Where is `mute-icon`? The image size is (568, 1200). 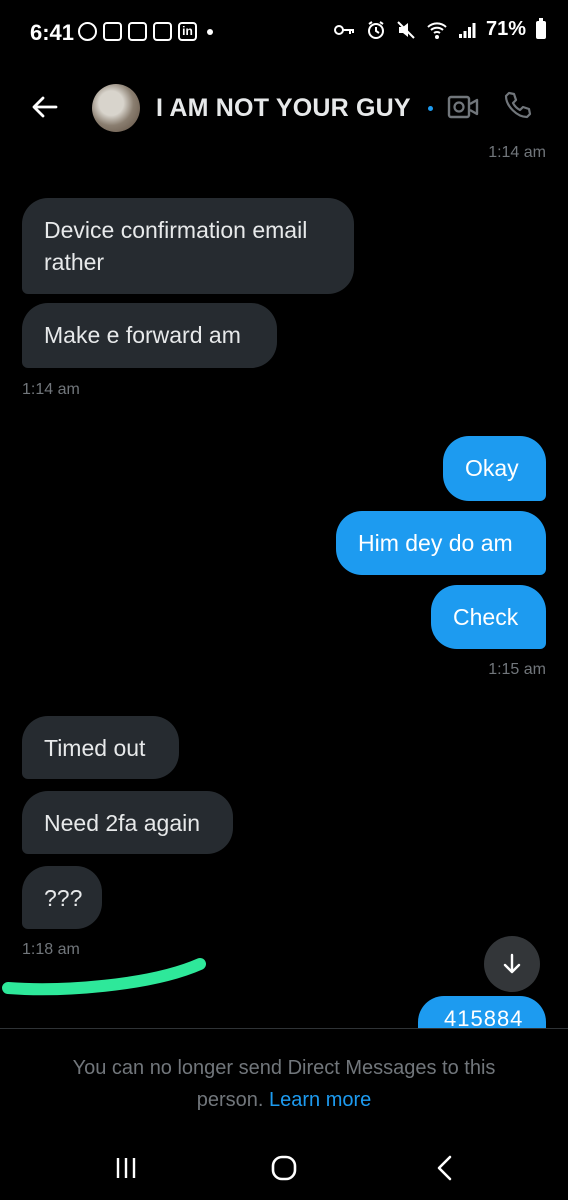 mute-icon is located at coordinates (406, 30).